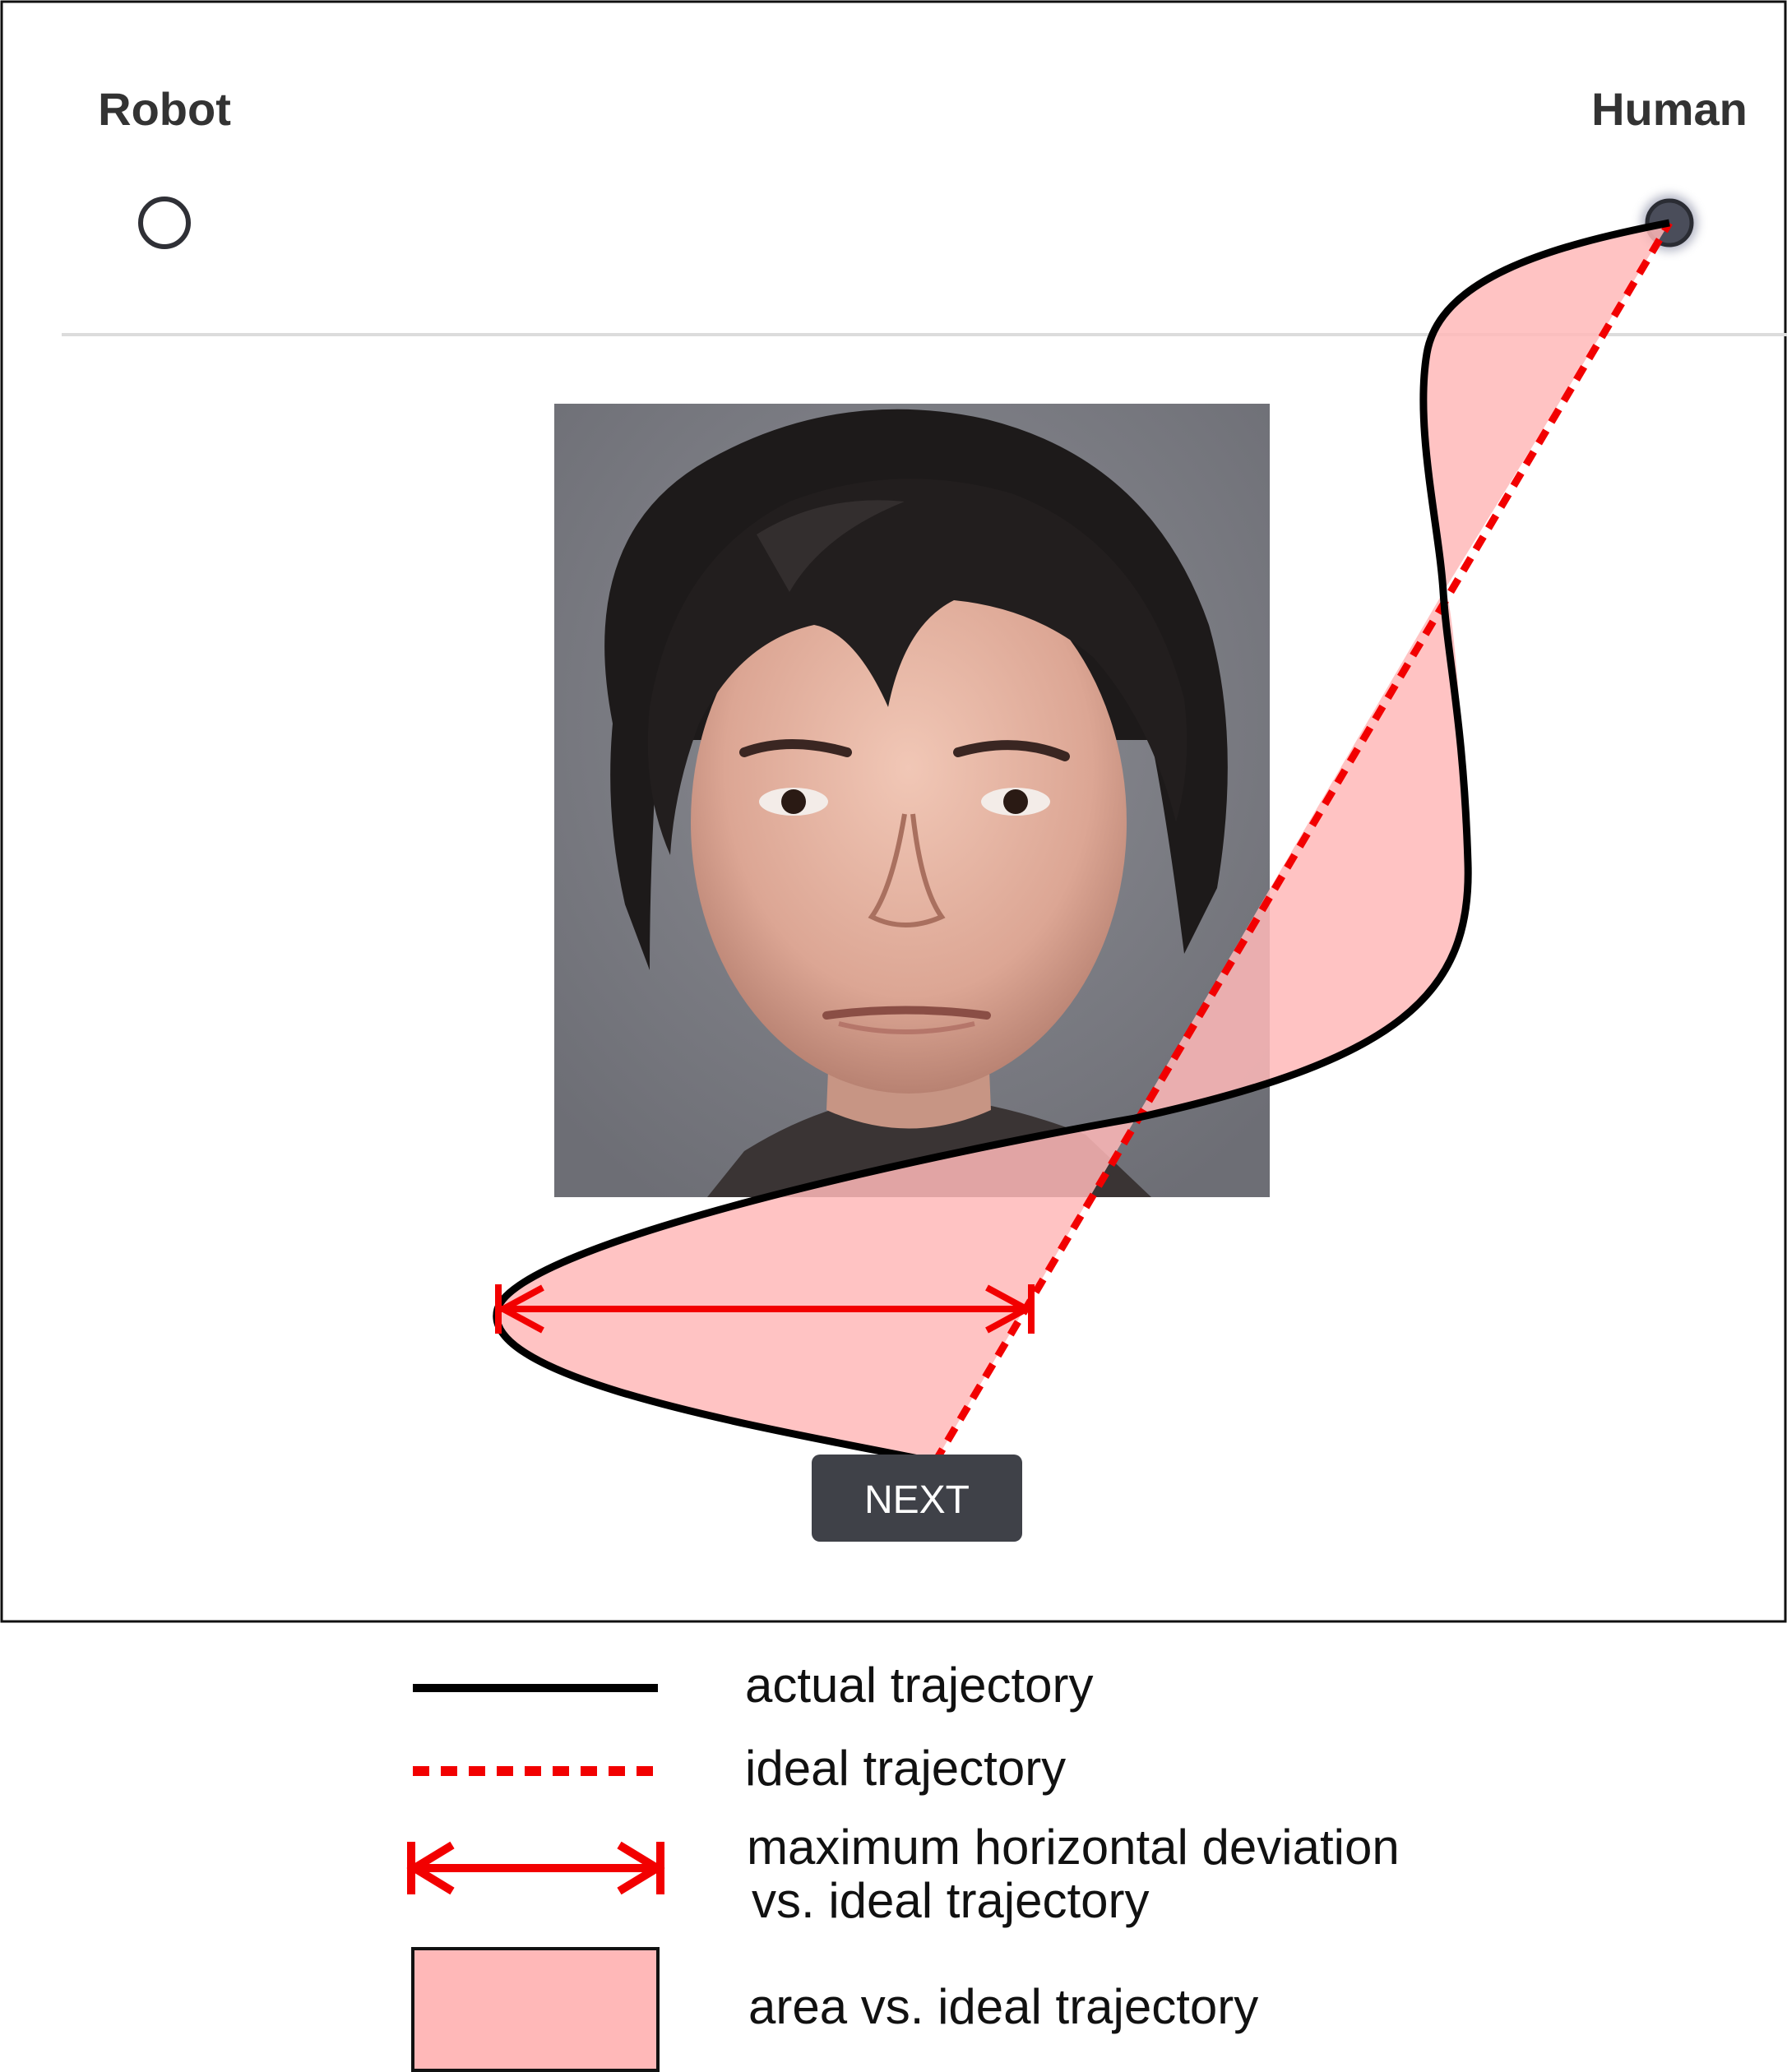 The height and width of the screenshot is (2072, 1787). I want to click on next-button-label: NEXT, so click(917, 1500).